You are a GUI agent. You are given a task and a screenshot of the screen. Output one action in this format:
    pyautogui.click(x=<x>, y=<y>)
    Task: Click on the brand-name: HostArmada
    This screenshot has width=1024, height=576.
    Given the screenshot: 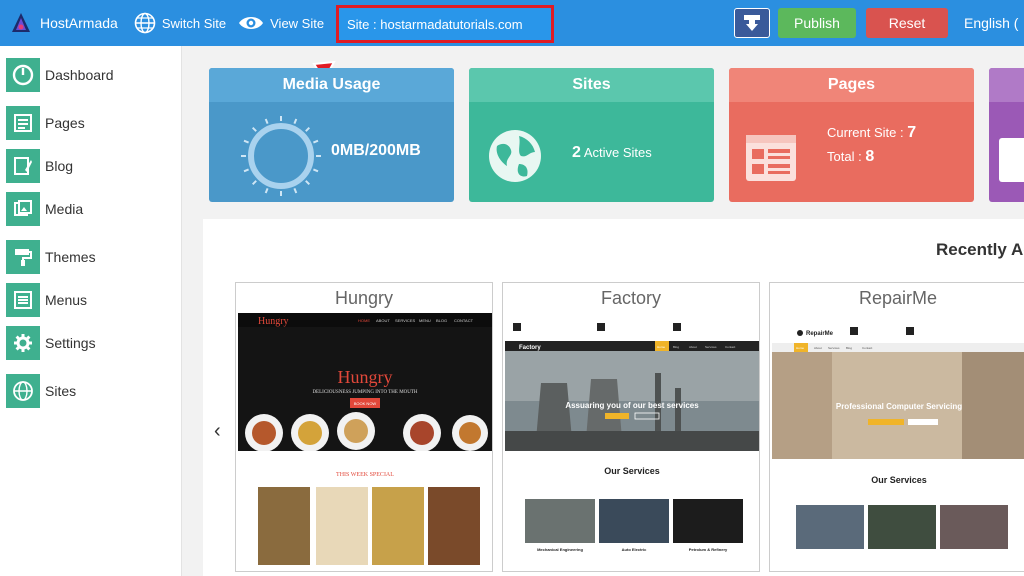 What is the action you would take?
    pyautogui.click(x=79, y=23)
    